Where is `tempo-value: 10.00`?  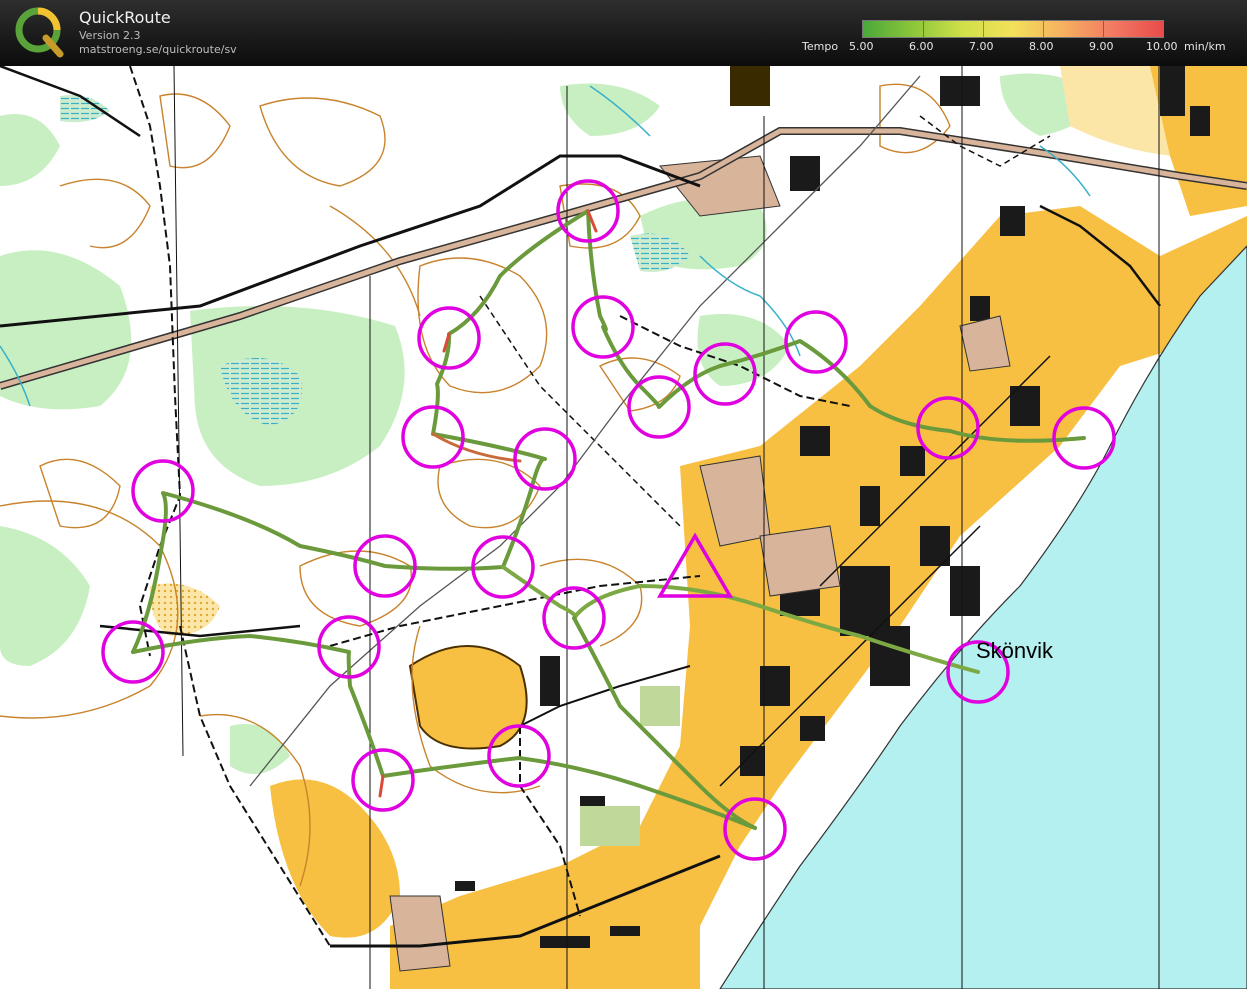 tempo-value: 10.00 is located at coordinates (1162, 46).